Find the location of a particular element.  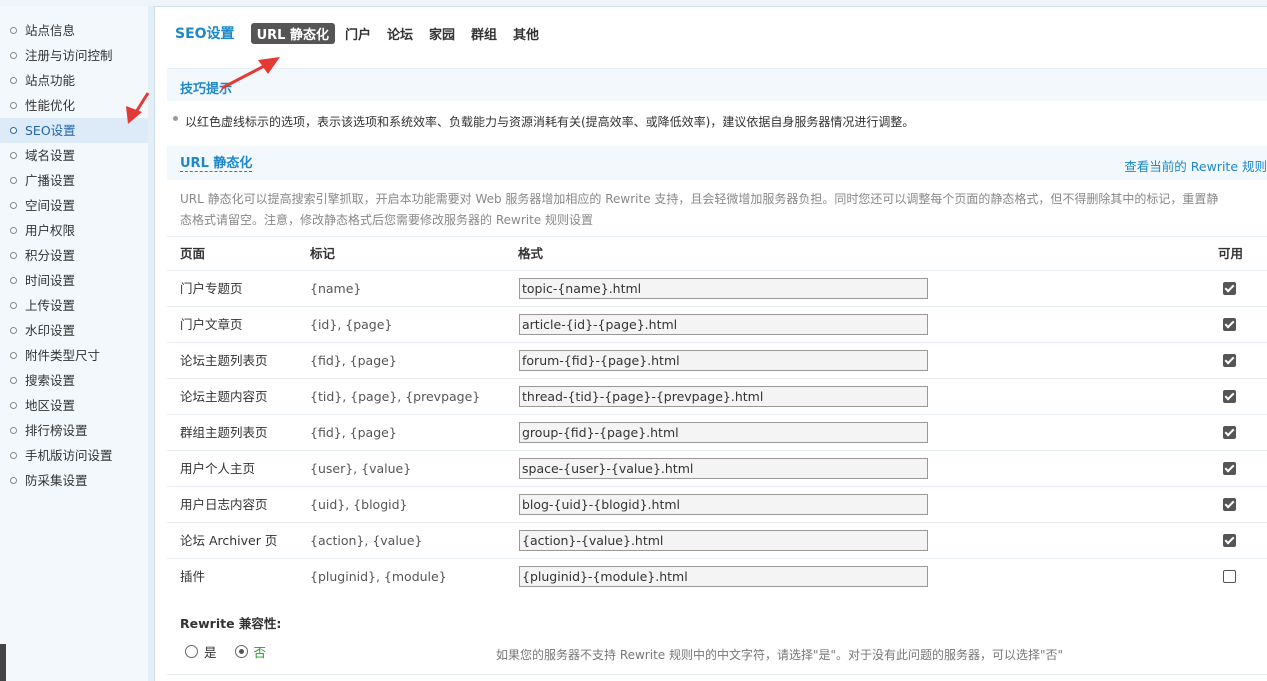

sidebar-item-seo: SEO设置 is located at coordinates (74, 130).